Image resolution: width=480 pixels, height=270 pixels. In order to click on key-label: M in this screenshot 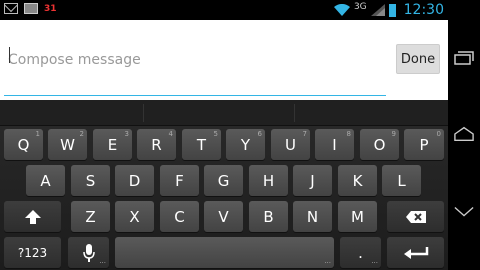, I will do `click(357, 216)`.